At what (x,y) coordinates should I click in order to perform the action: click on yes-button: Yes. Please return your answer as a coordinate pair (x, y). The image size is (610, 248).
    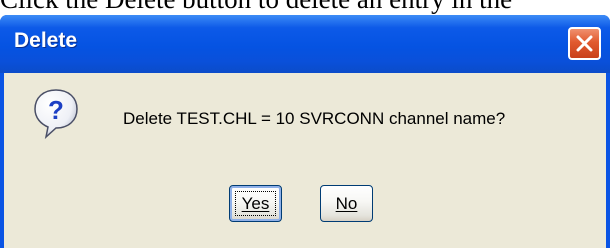
    Looking at the image, I should click on (255, 203).